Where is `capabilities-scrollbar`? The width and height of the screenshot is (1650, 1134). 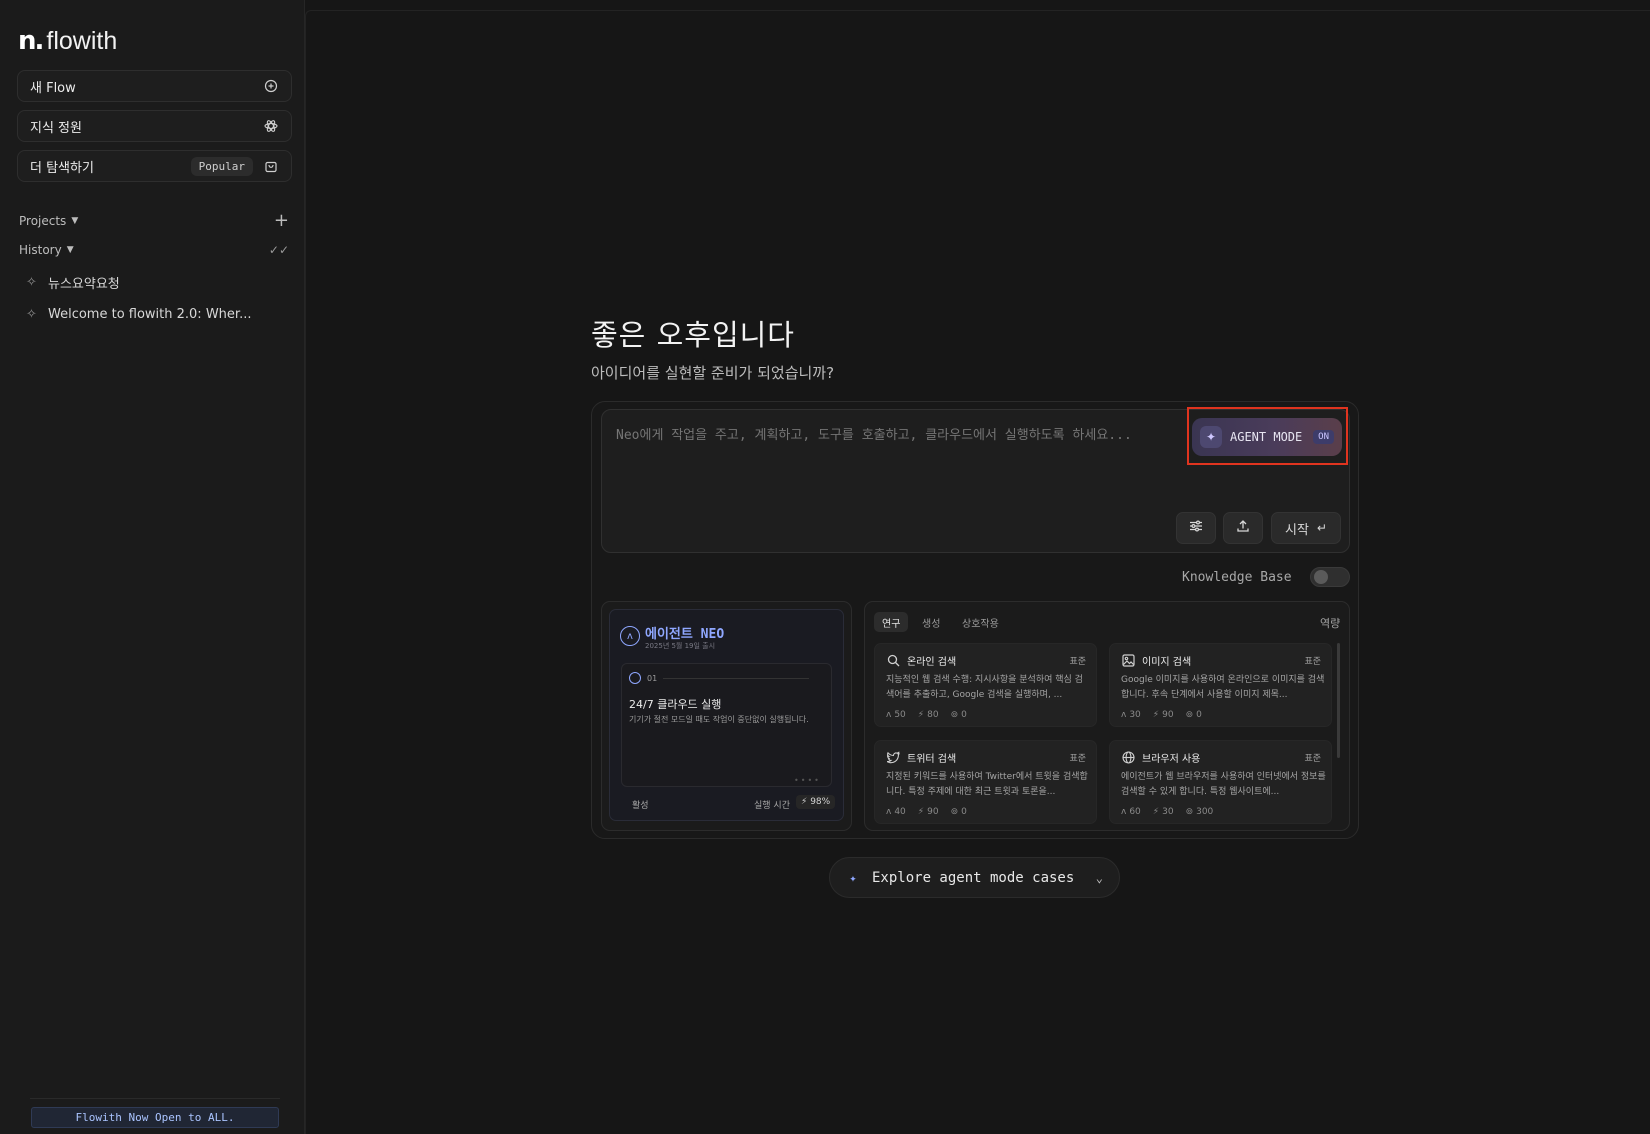
capabilities-scrollbar is located at coordinates (1338, 700).